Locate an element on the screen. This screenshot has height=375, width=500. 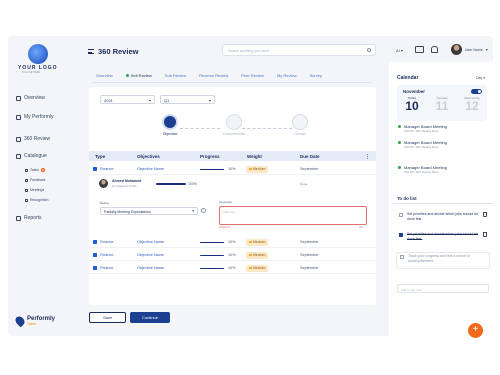
quarter-select: Q1 ▾ is located at coordinates (187, 99).